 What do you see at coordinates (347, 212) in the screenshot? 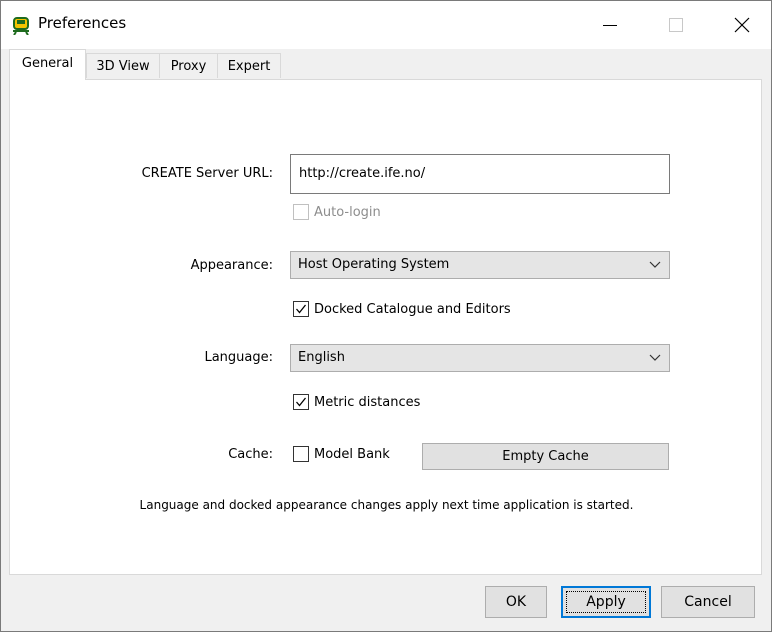
I see `auto-login-label: Auto-login` at bounding box center [347, 212].